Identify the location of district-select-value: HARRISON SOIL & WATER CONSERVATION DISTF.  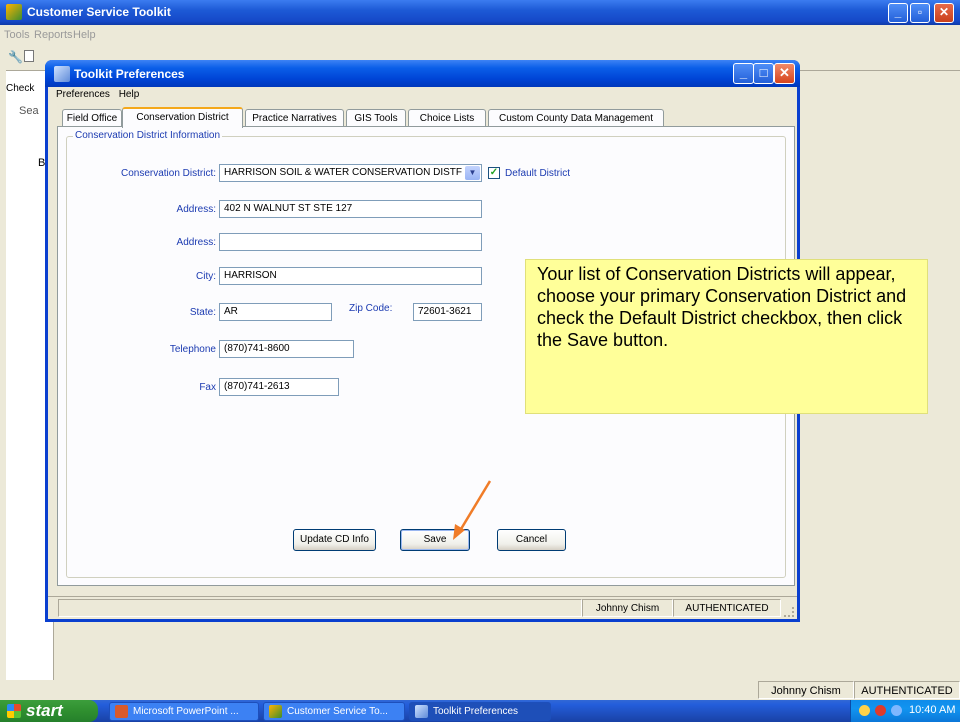
(343, 172).